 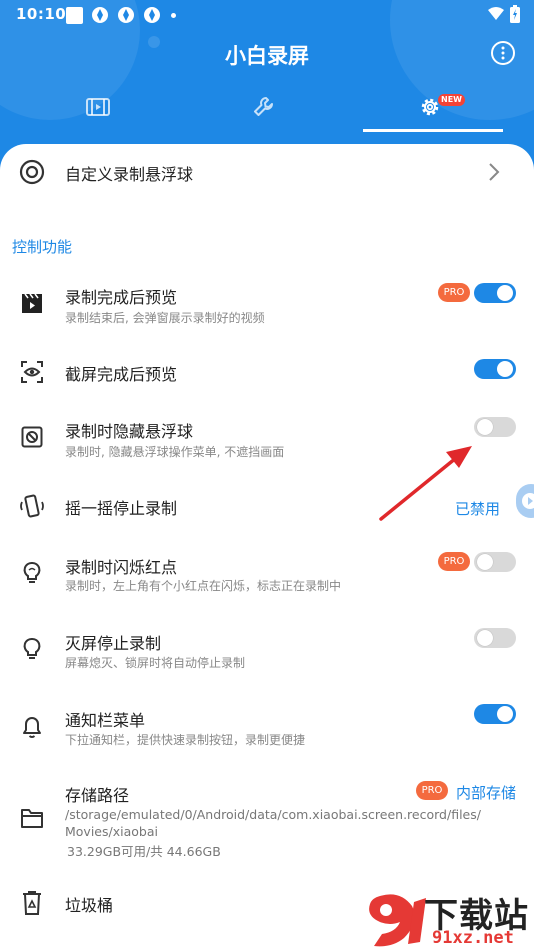 What do you see at coordinates (32, 649) in the screenshot?
I see `lightbulb-icon` at bounding box center [32, 649].